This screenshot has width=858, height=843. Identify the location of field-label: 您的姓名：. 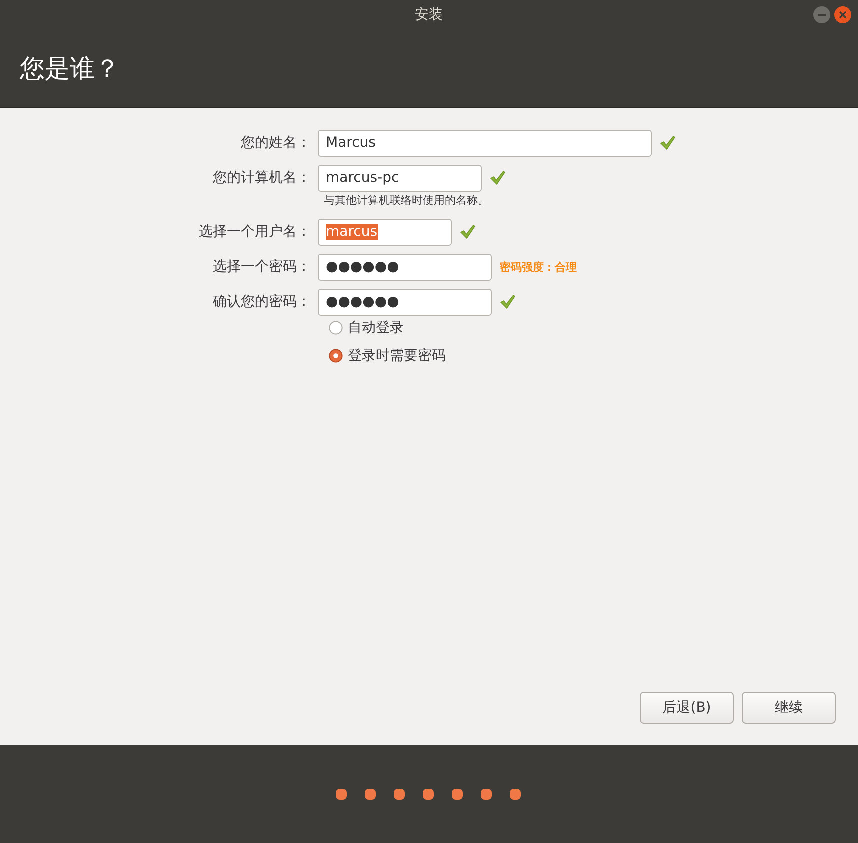
(276, 143).